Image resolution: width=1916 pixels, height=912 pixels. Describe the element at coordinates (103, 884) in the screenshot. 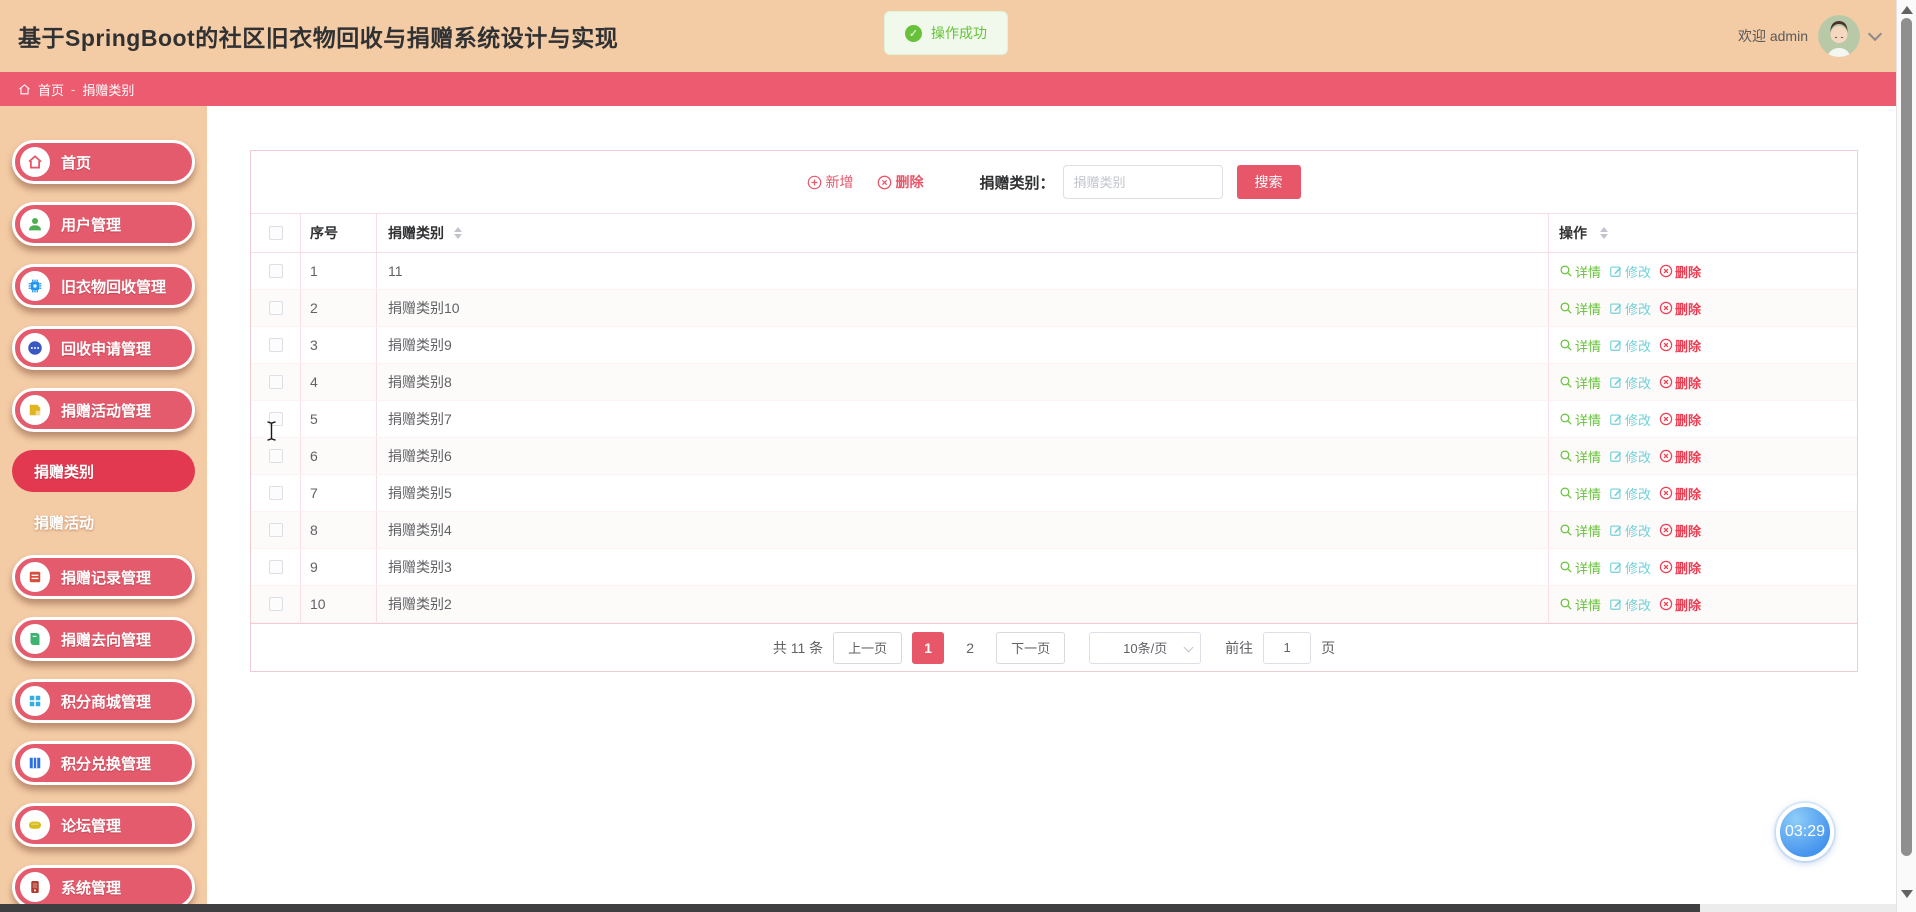

I see `sidebar-item-system-management: 系统管理` at that location.